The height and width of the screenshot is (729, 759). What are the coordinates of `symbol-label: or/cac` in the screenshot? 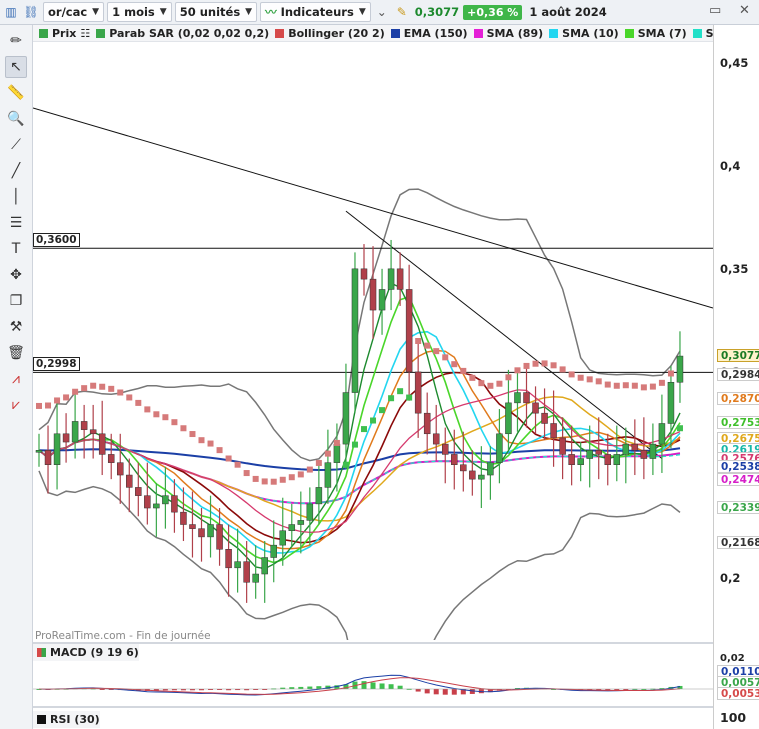 It's located at (68, 12).